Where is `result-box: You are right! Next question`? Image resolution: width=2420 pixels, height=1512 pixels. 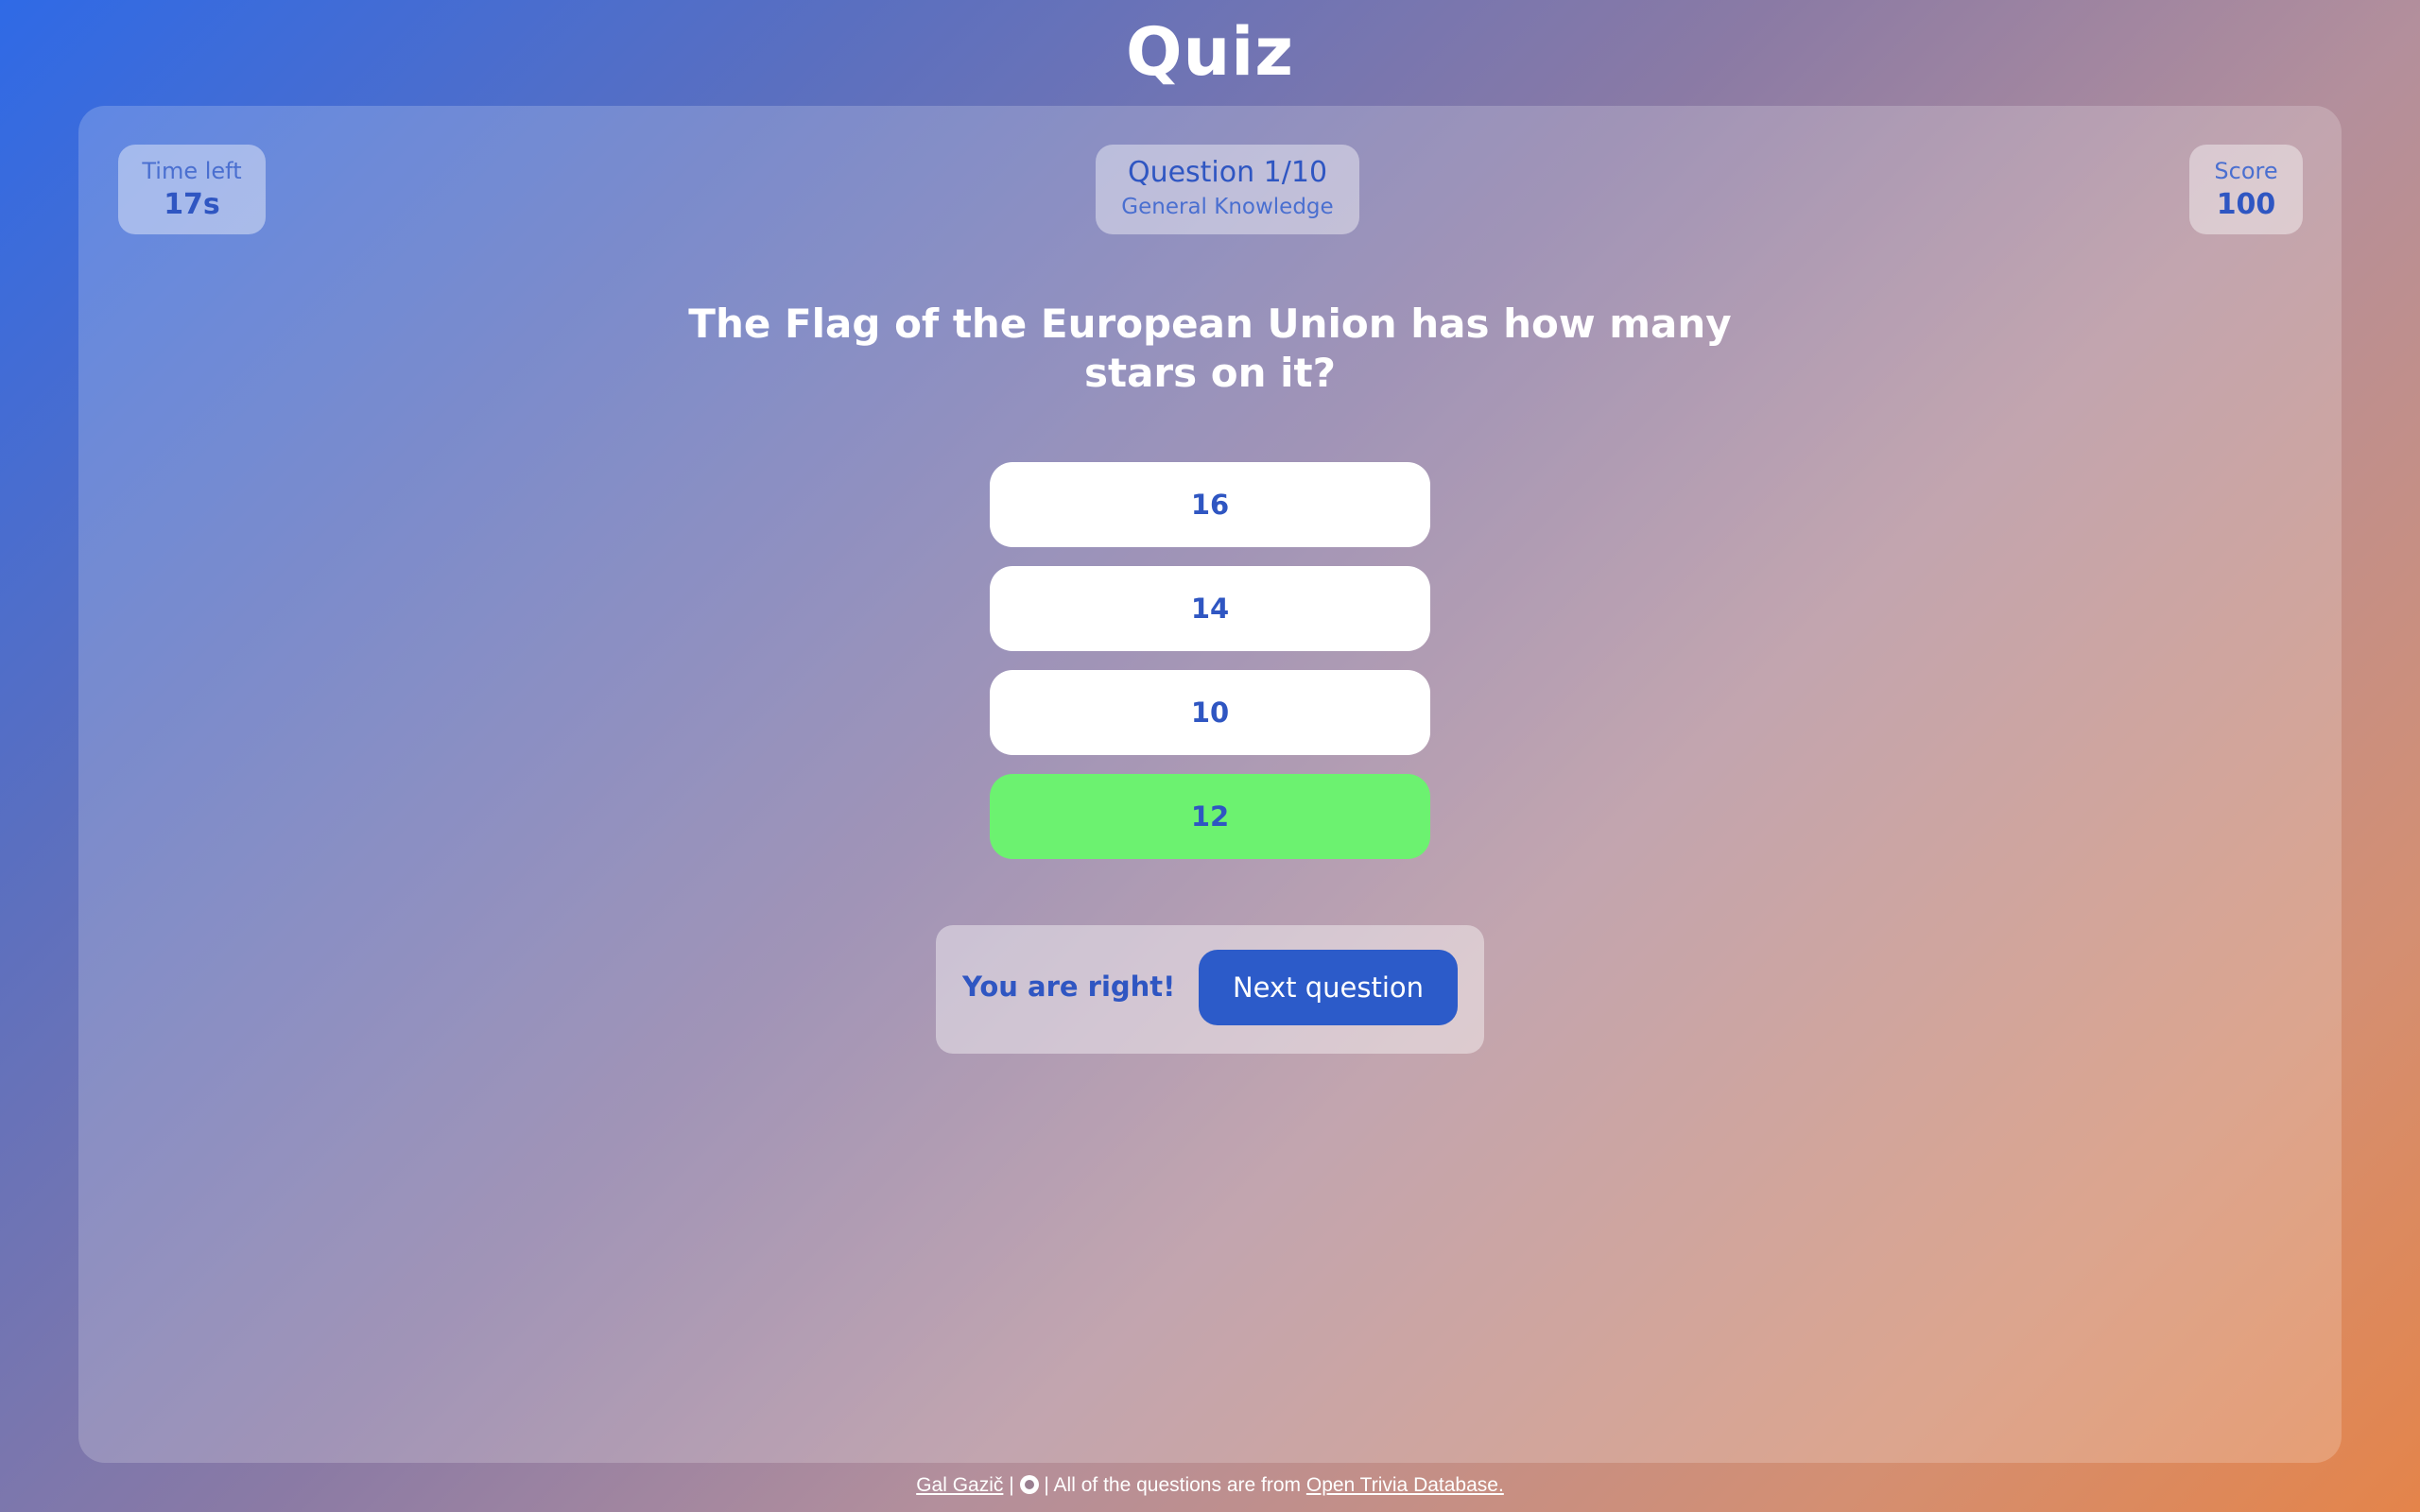
result-box: You are right! Next question is located at coordinates (1210, 989).